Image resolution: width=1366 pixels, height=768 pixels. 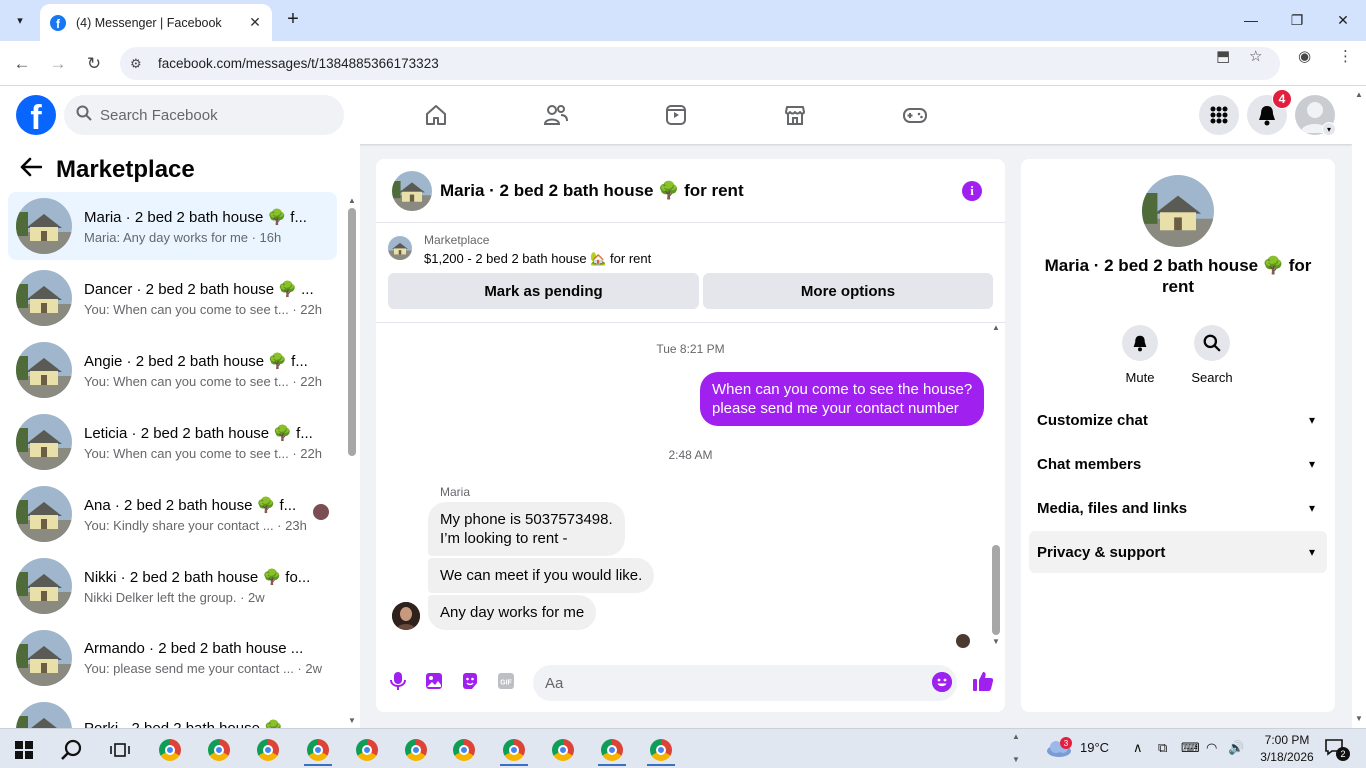 I want to click on friends-icon, so click(x=556, y=115).